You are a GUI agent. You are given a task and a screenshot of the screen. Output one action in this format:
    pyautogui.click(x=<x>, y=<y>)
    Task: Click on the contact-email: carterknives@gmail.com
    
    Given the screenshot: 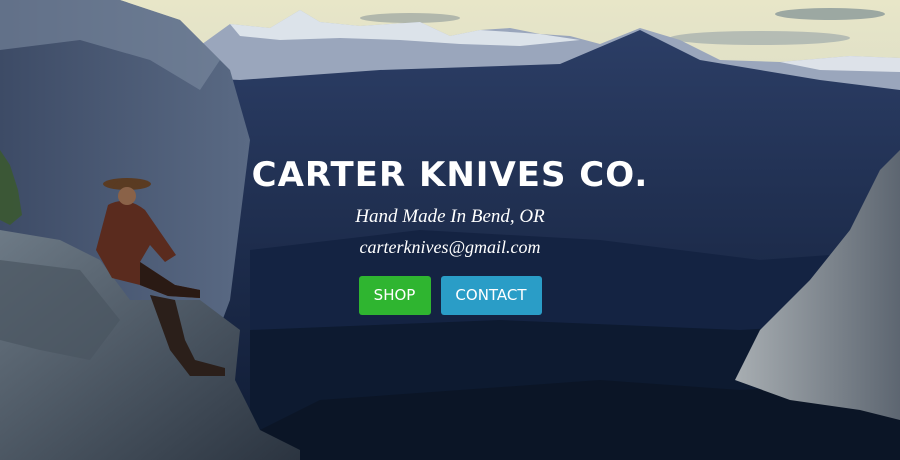 What is the action you would take?
    pyautogui.click(x=450, y=247)
    